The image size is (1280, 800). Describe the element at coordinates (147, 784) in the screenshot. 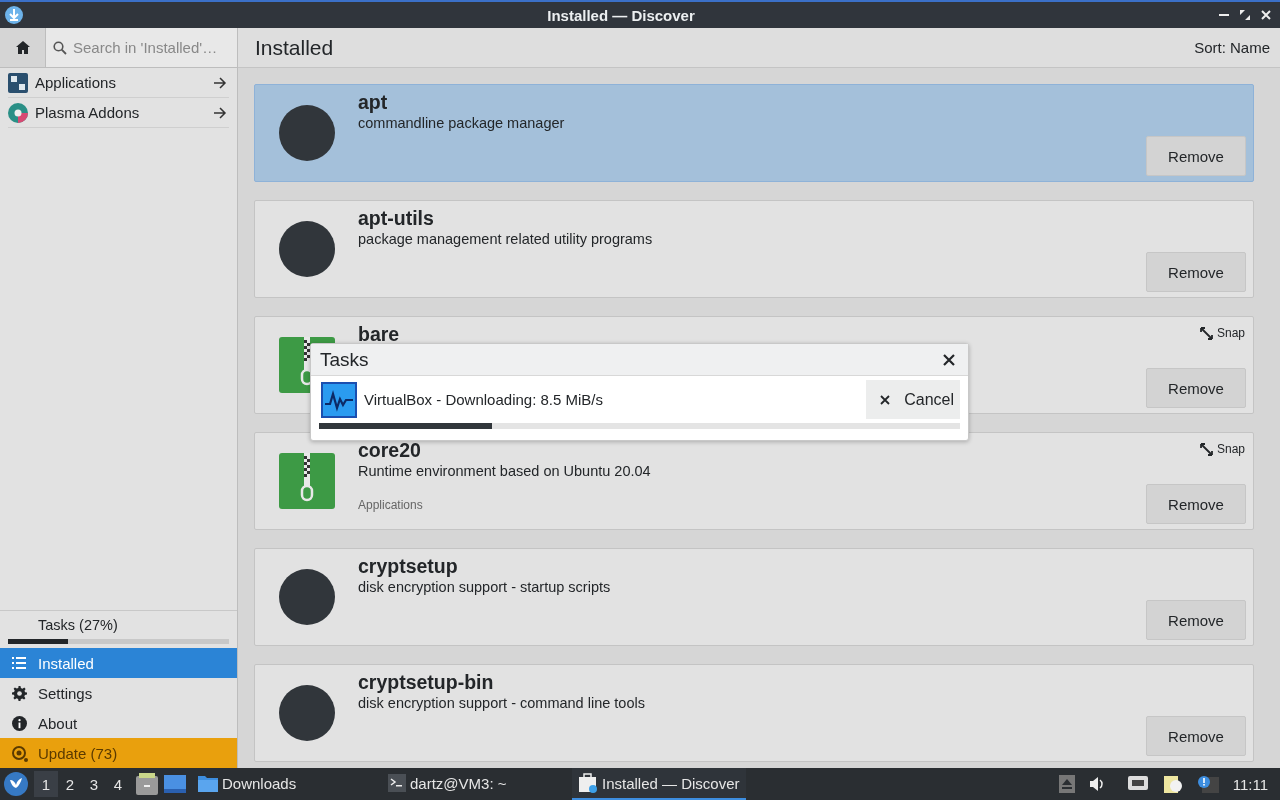

I see `file-cabinet-icon` at that location.